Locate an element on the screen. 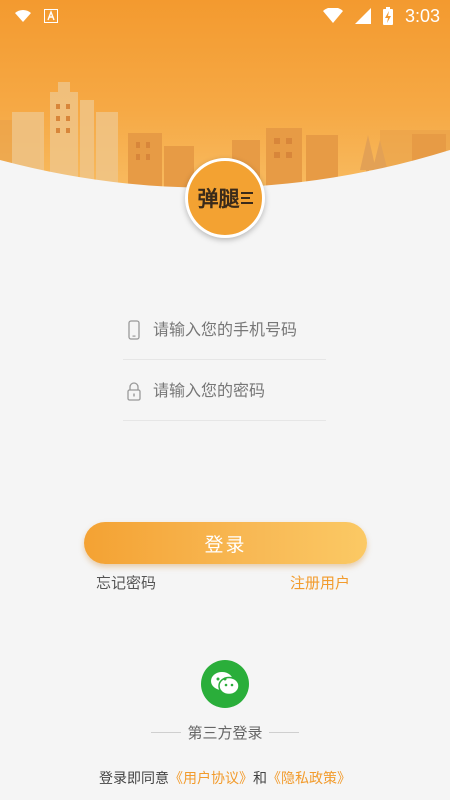  divider-line-left is located at coordinates (166, 732).